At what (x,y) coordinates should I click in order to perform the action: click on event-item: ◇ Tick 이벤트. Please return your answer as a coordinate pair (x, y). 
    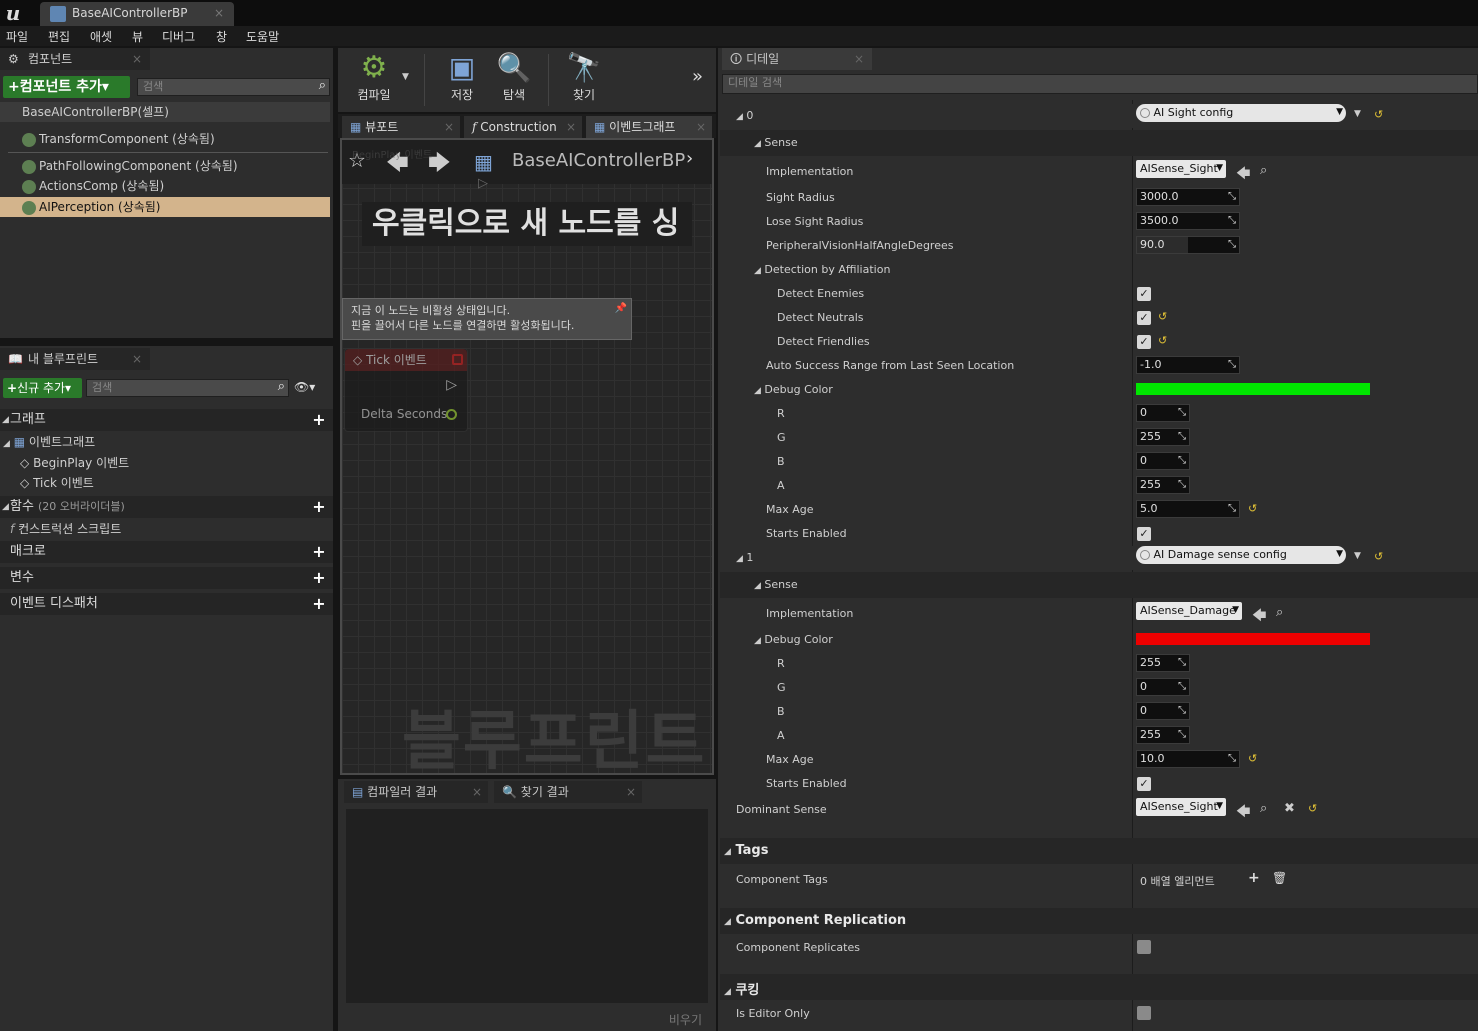
    Looking at the image, I should click on (47, 483).